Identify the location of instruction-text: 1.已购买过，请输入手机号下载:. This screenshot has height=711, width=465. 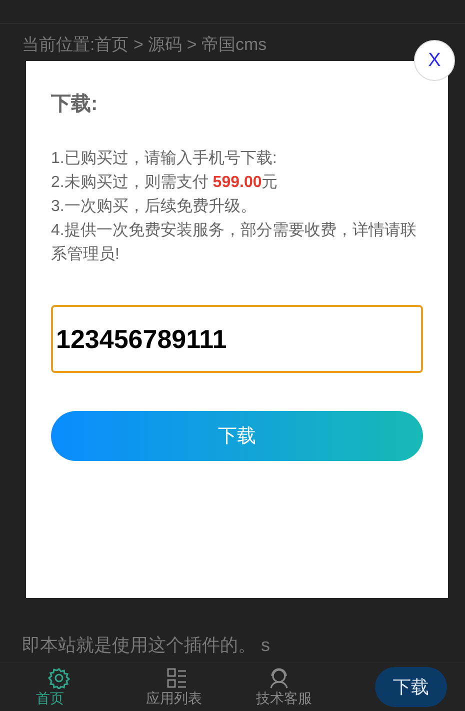
(164, 158).